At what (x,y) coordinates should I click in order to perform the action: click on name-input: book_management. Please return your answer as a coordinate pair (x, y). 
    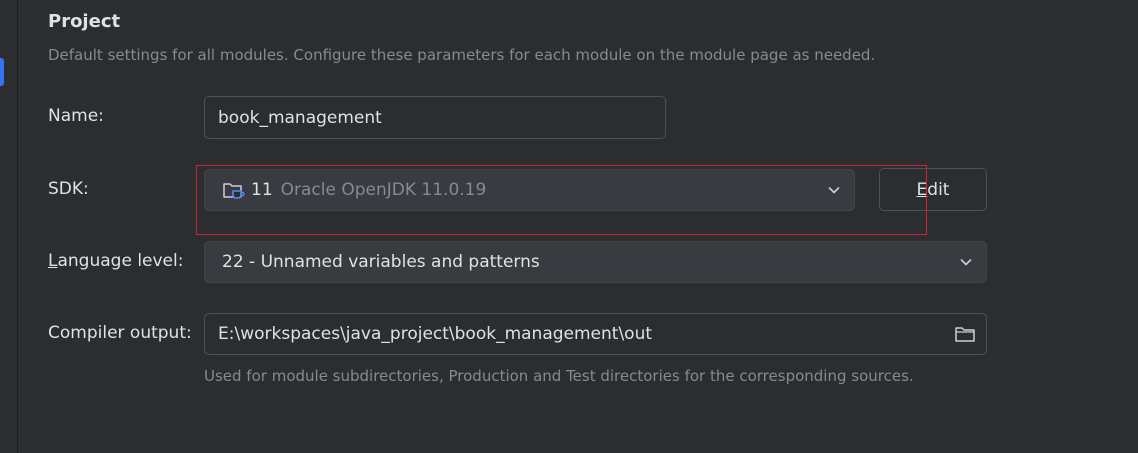
    Looking at the image, I should click on (435, 117).